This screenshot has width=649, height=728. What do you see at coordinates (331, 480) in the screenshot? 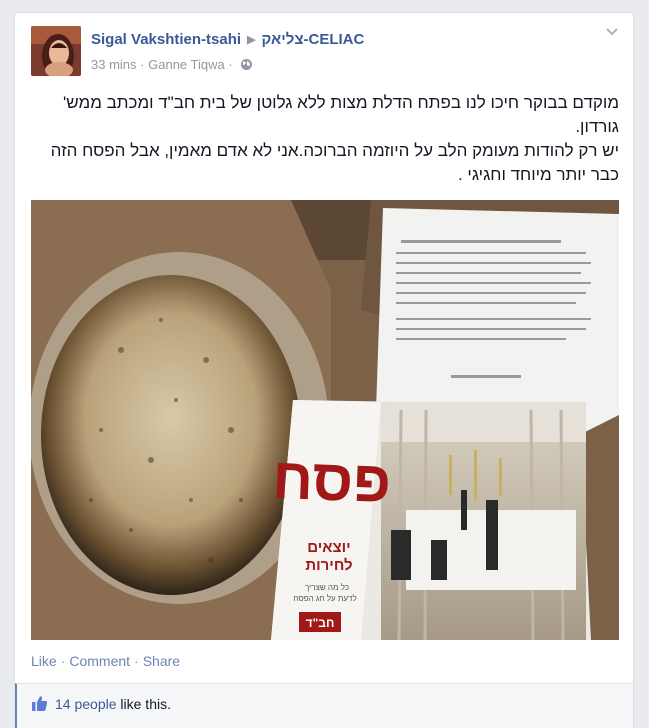
I see `booklet-title: פסח` at bounding box center [331, 480].